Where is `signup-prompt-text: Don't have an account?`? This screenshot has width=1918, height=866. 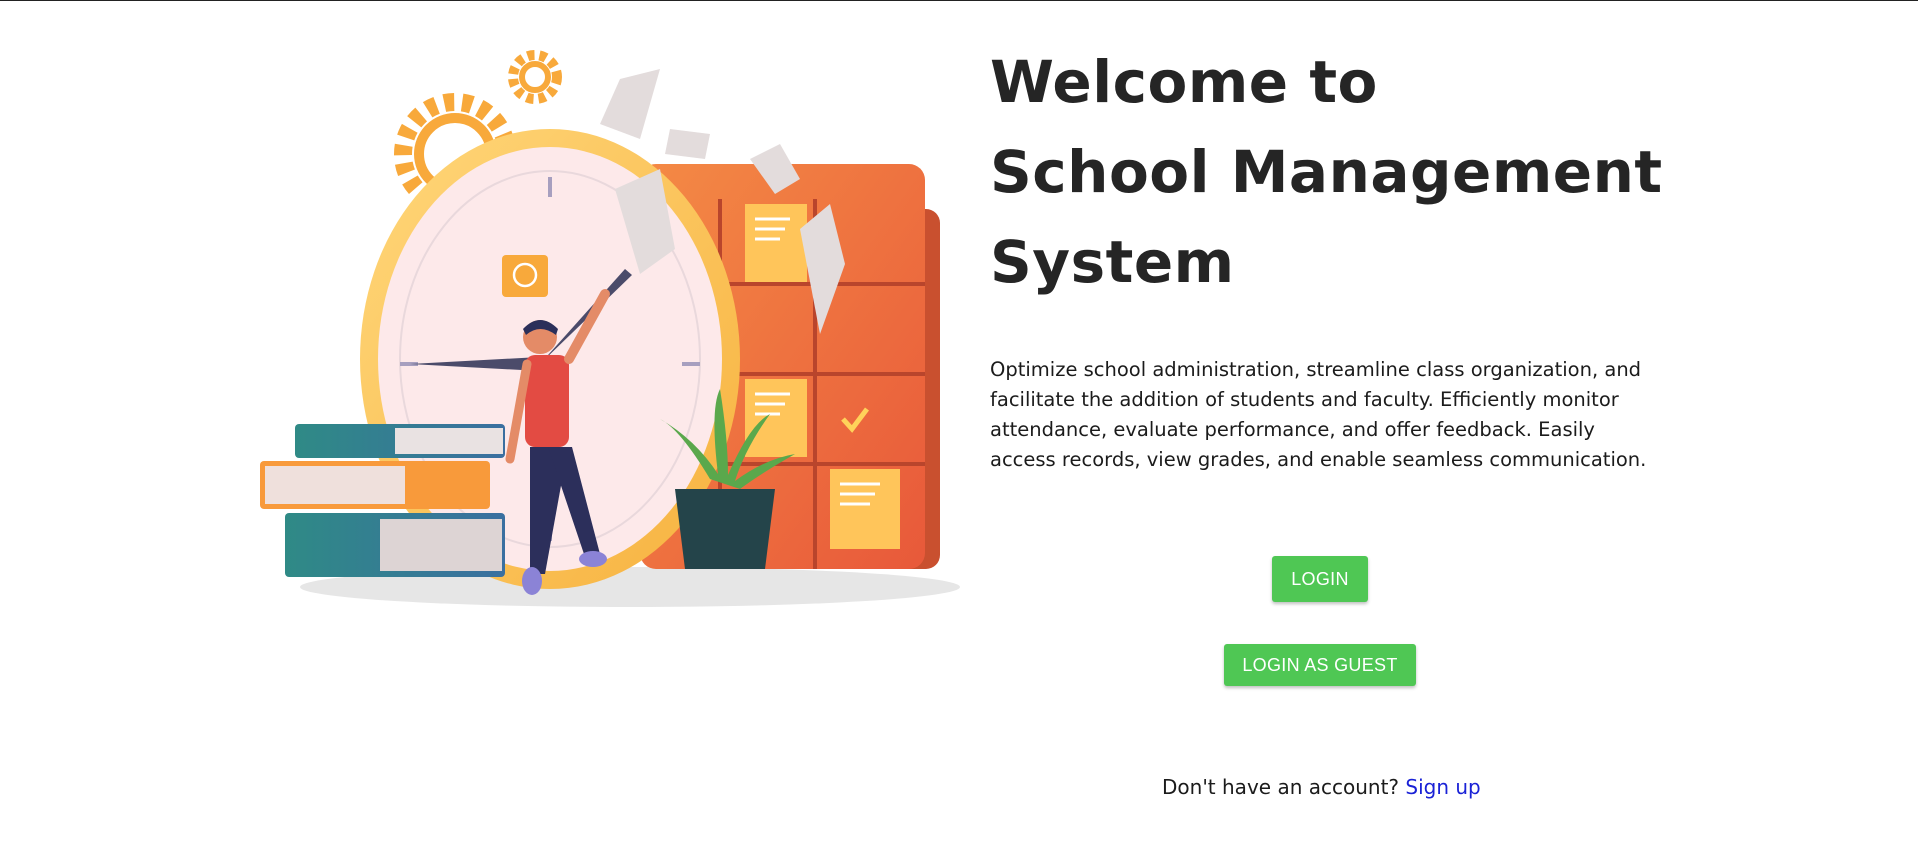
signup-prompt-text: Don't have an account? is located at coordinates (1281, 787).